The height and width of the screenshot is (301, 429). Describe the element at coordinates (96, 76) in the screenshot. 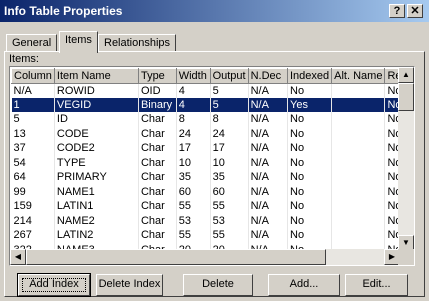

I see `column-header: Item Name` at that location.